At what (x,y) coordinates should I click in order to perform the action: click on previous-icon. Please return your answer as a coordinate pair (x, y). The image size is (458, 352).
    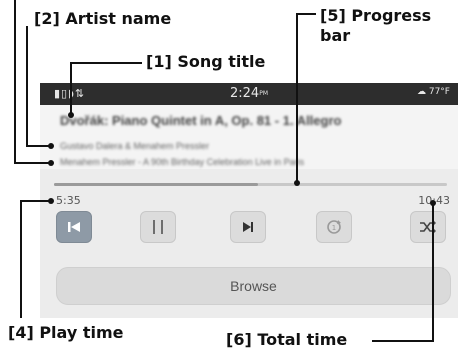
    Looking at the image, I should click on (74, 227).